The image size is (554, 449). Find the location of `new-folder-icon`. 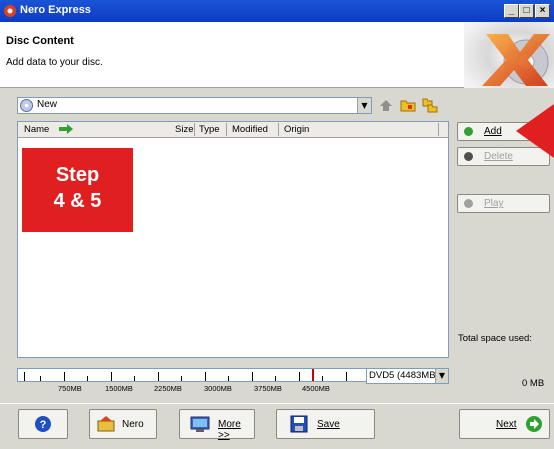

new-folder-icon is located at coordinates (408, 105).